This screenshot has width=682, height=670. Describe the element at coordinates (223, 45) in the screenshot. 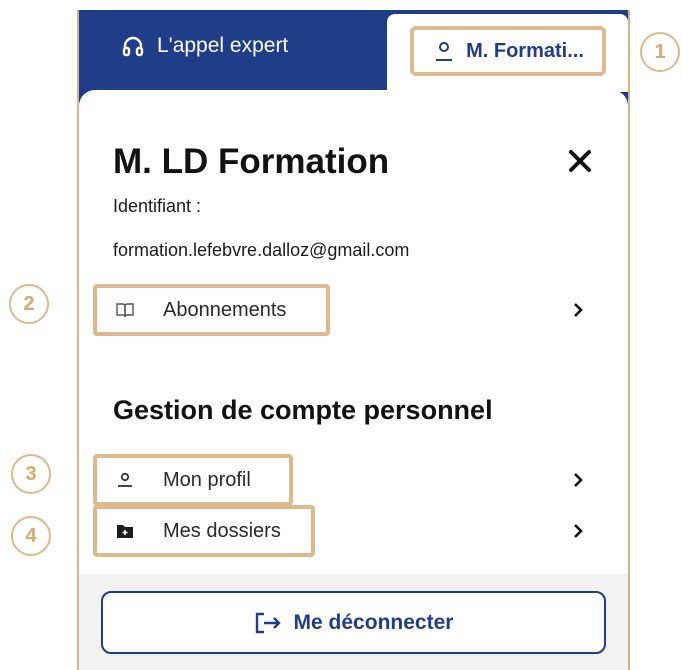

I see `expert-call-label: L'appel expert` at that location.